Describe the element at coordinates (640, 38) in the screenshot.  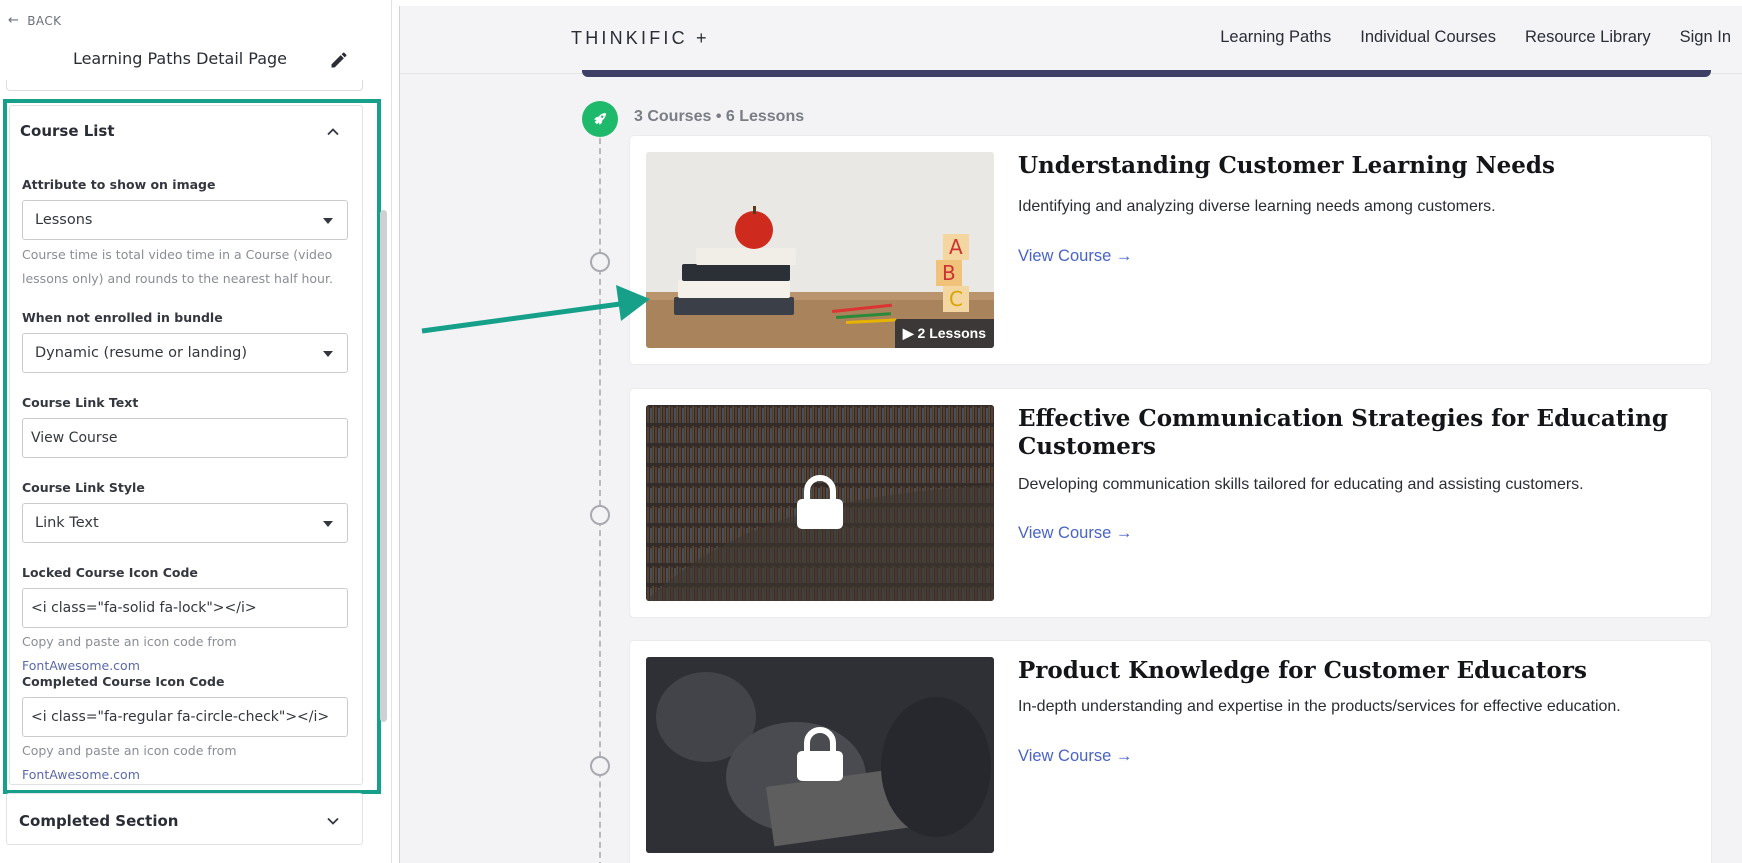
I see `site-logo: THINKIFIC +` at that location.